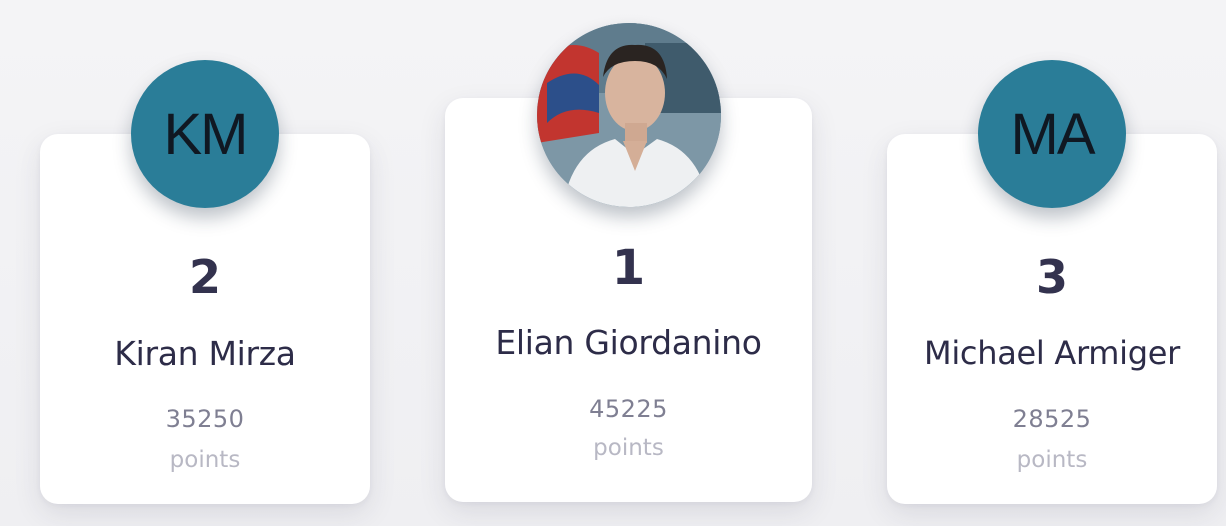 The width and height of the screenshot is (1226, 526). I want to click on user-photo-icon, so click(629, 115).